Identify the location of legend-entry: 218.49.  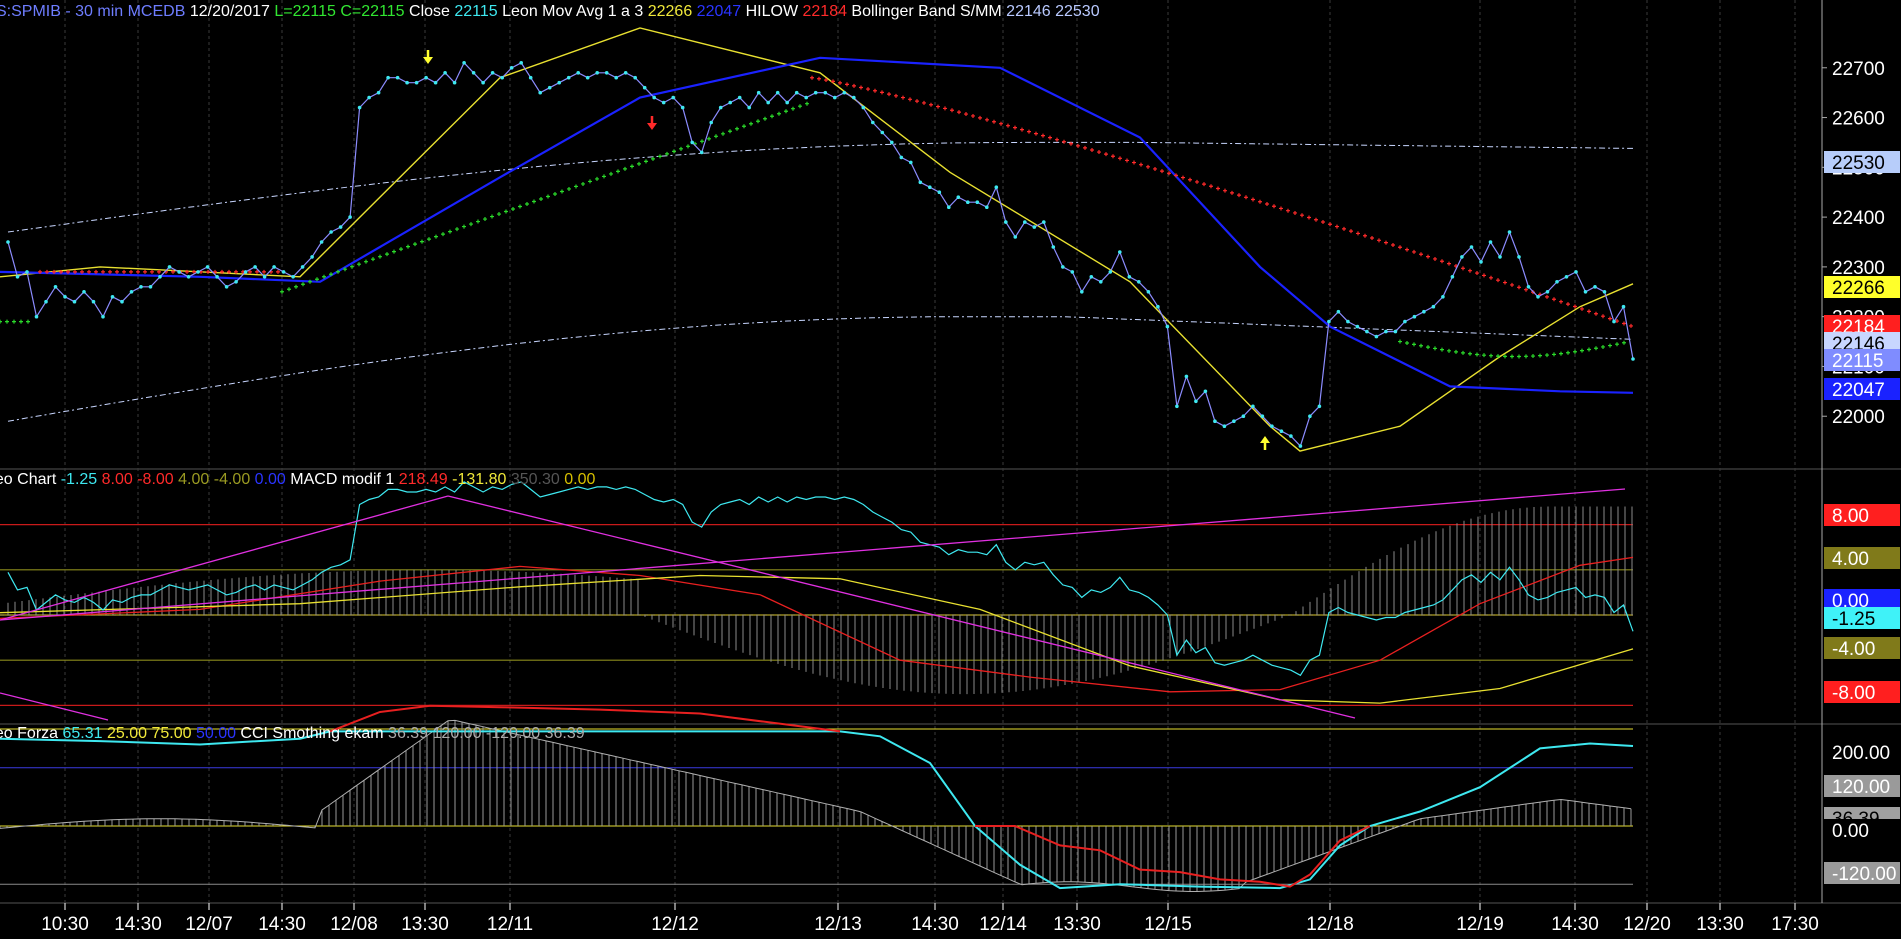
(420, 479).